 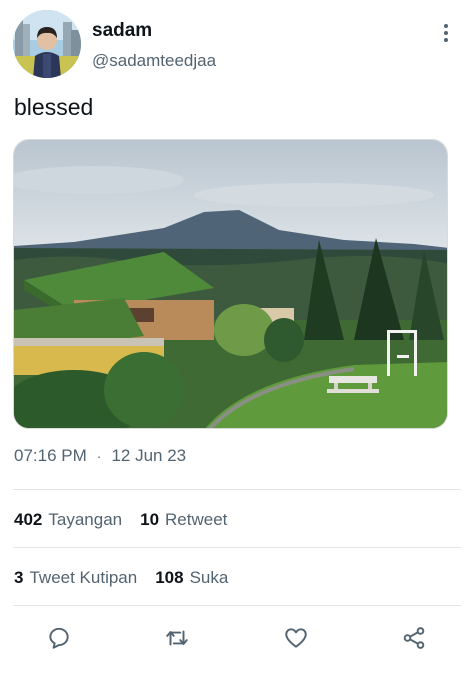 I want to click on stats-row-quotes-likes: 3 Tweet Kutipan 108 Suka, so click(x=130, y=578).